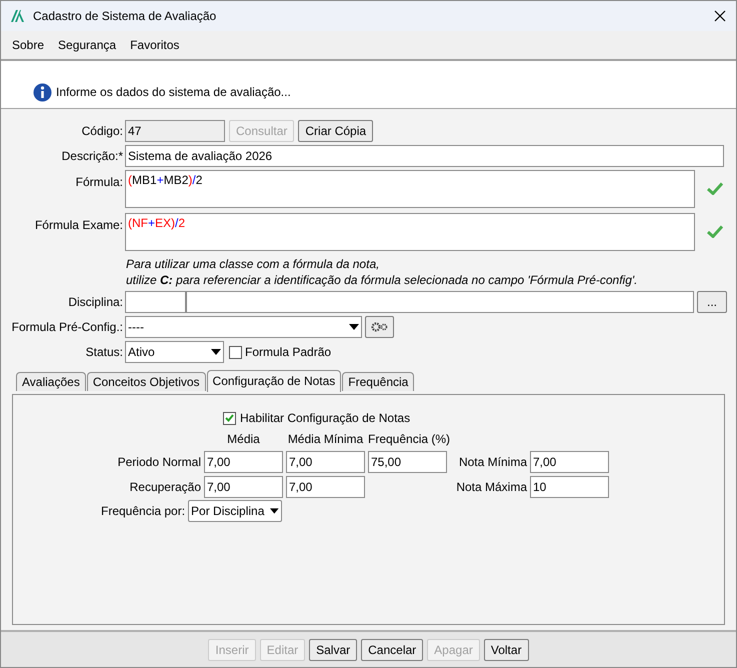  Describe the element at coordinates (28, 45) in the screenshot. I see `menu-item: Sobre` at that location.